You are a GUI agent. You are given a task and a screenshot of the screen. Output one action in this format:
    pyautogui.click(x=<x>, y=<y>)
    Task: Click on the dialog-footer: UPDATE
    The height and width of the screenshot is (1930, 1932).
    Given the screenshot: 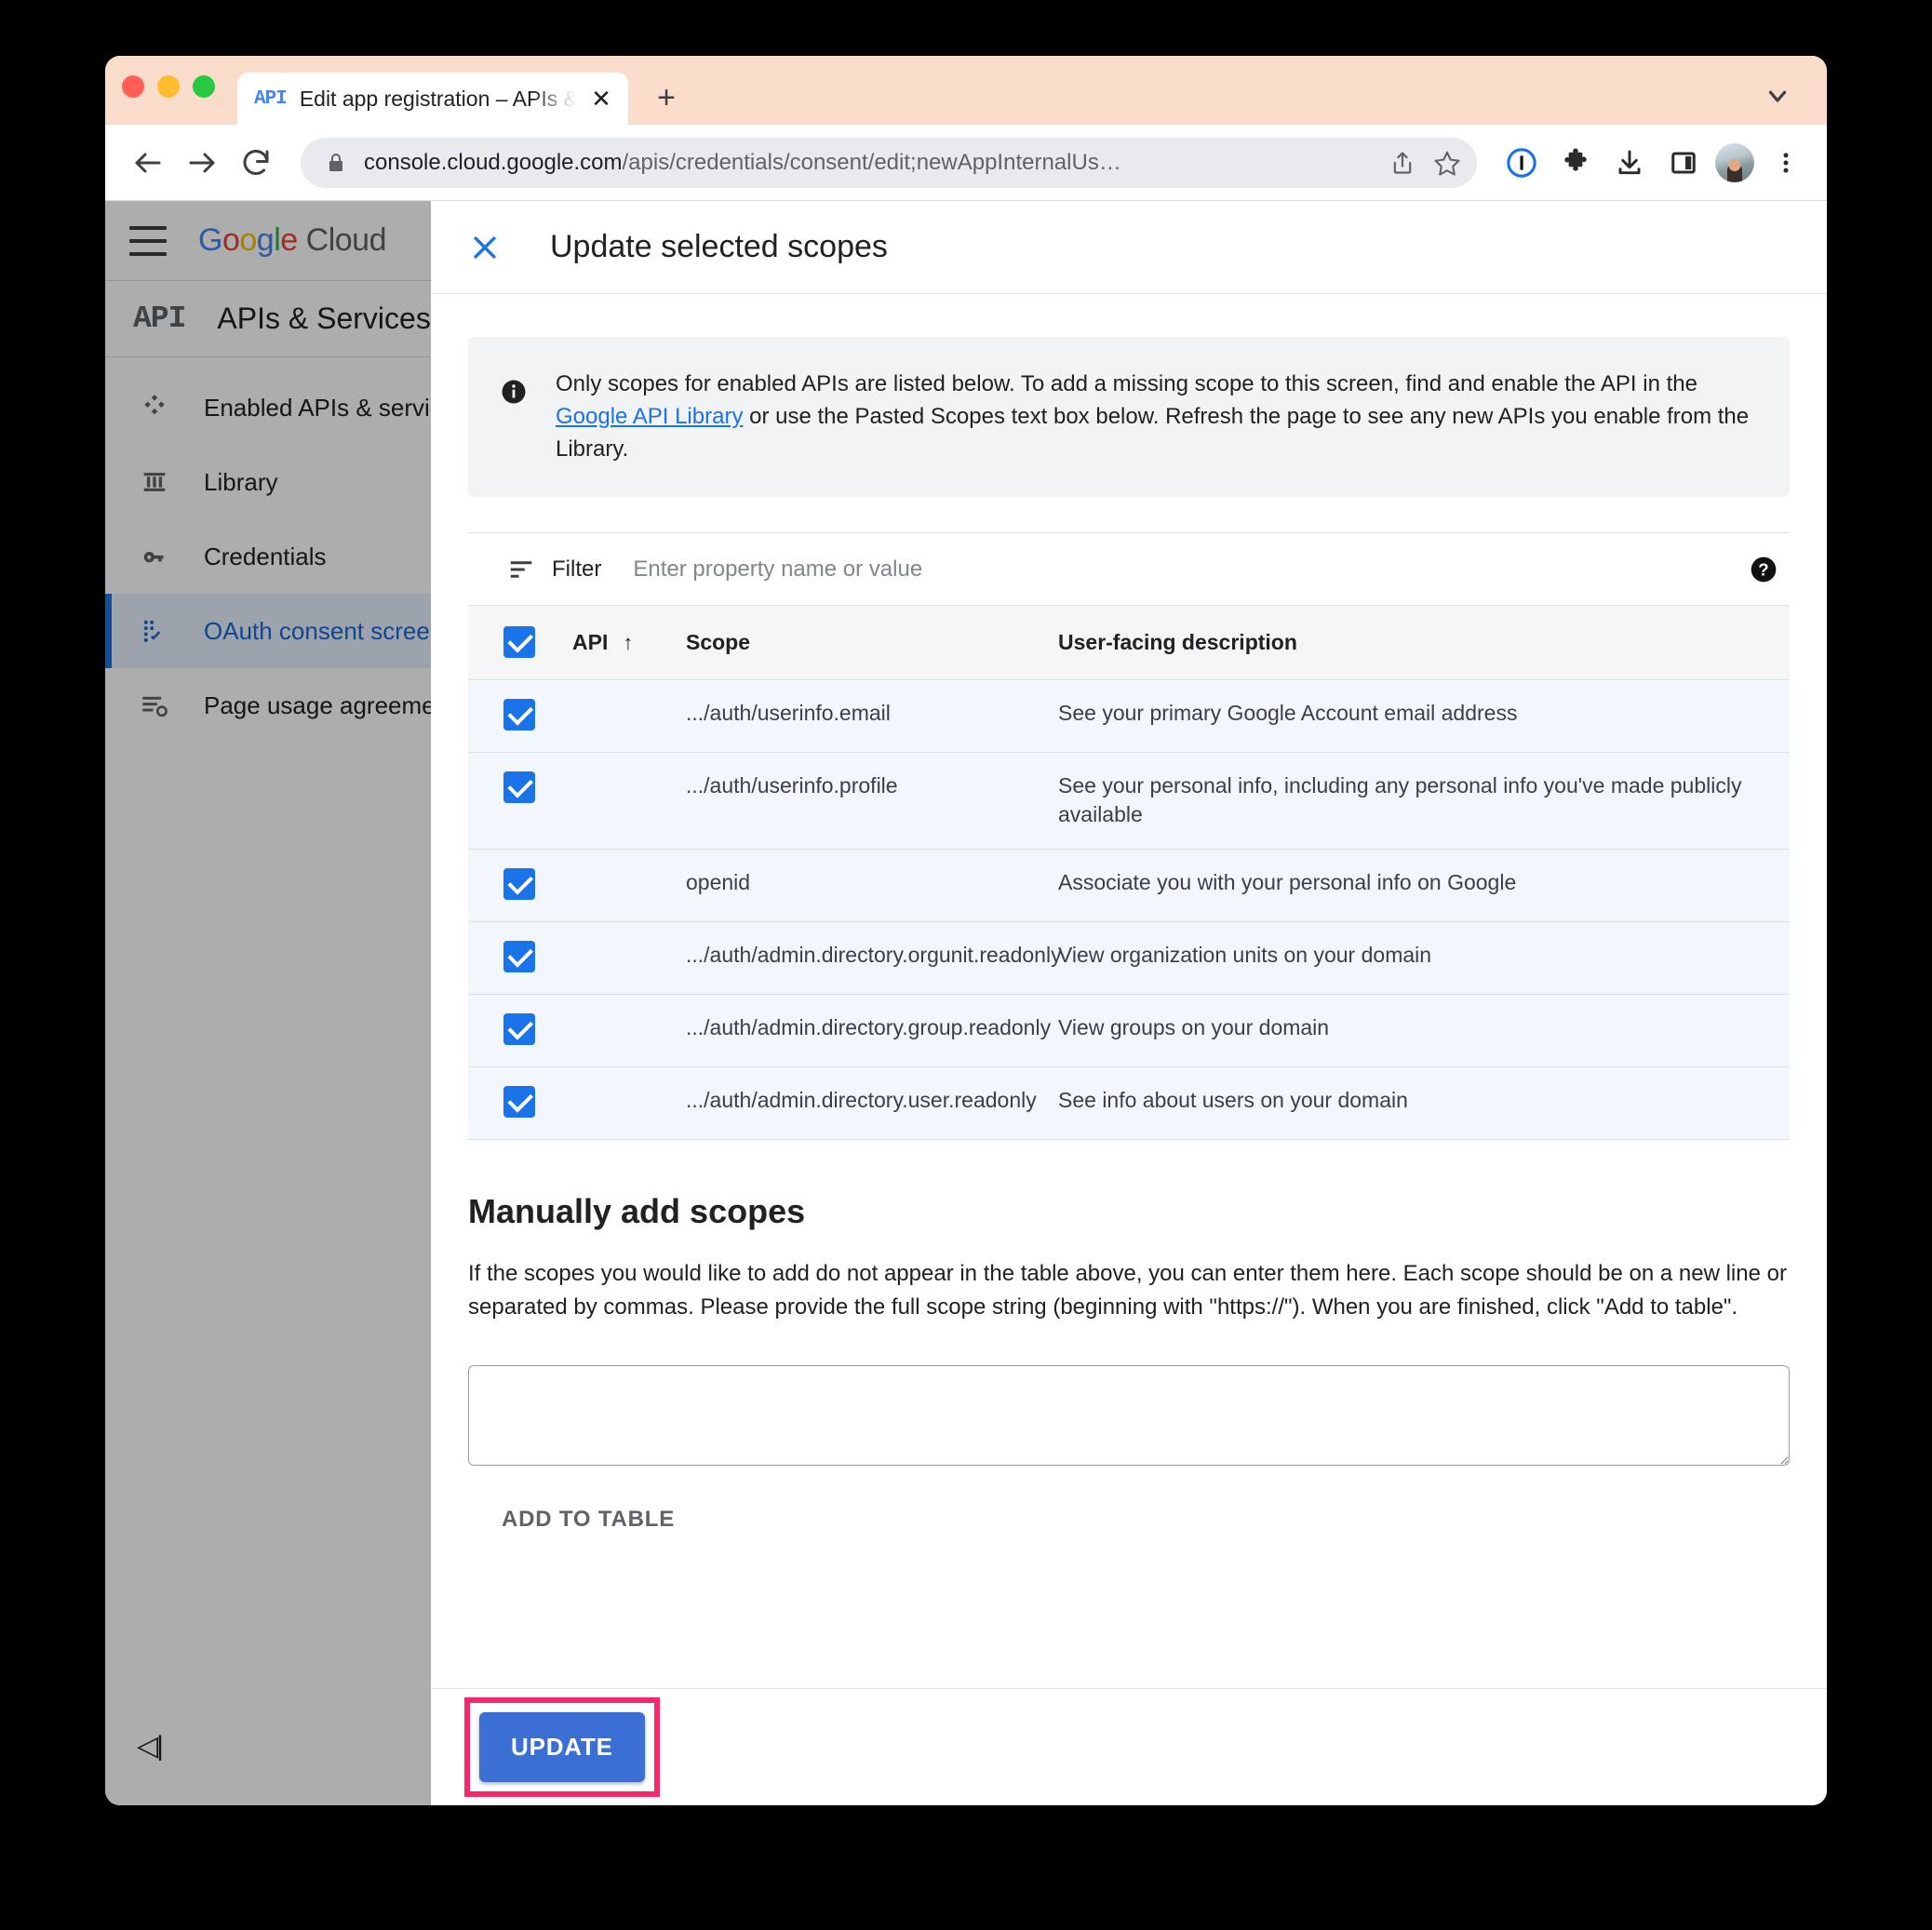 What is the action you would take?
    pyautogui.click(x=1129, y=1746)
    